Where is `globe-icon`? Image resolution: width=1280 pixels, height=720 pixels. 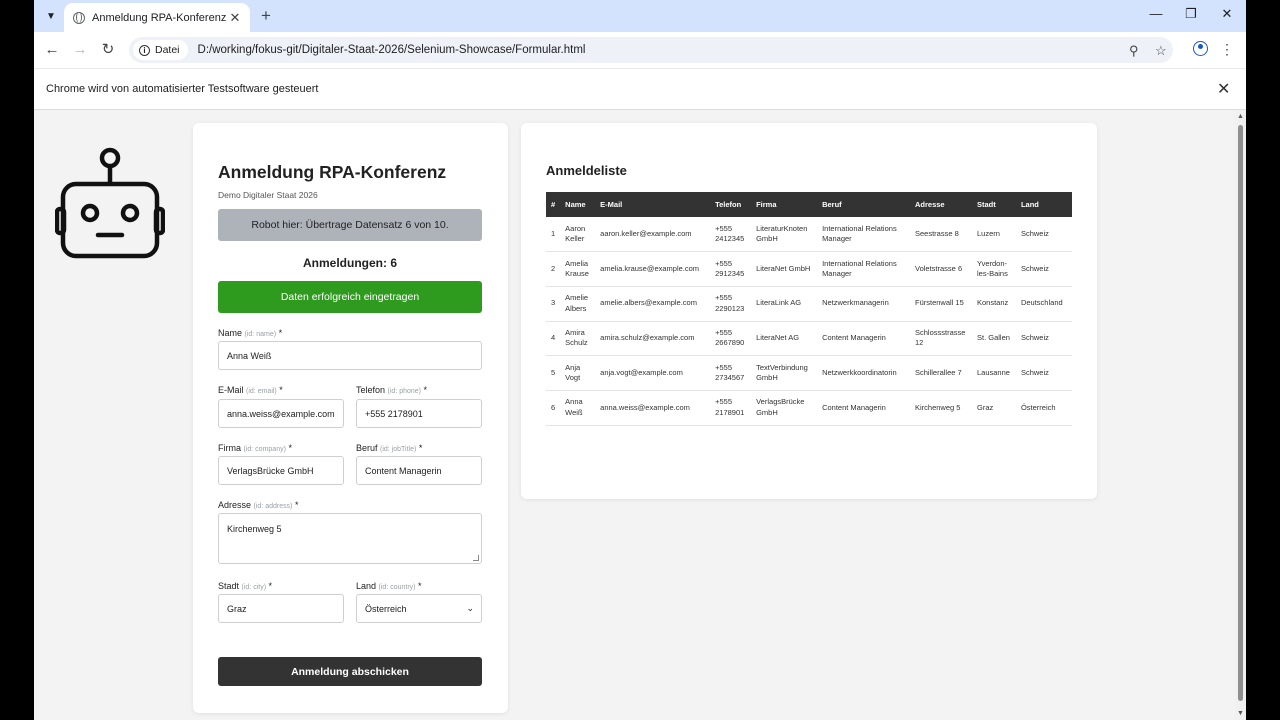
globe-icon is located at coordinates (79, 17).